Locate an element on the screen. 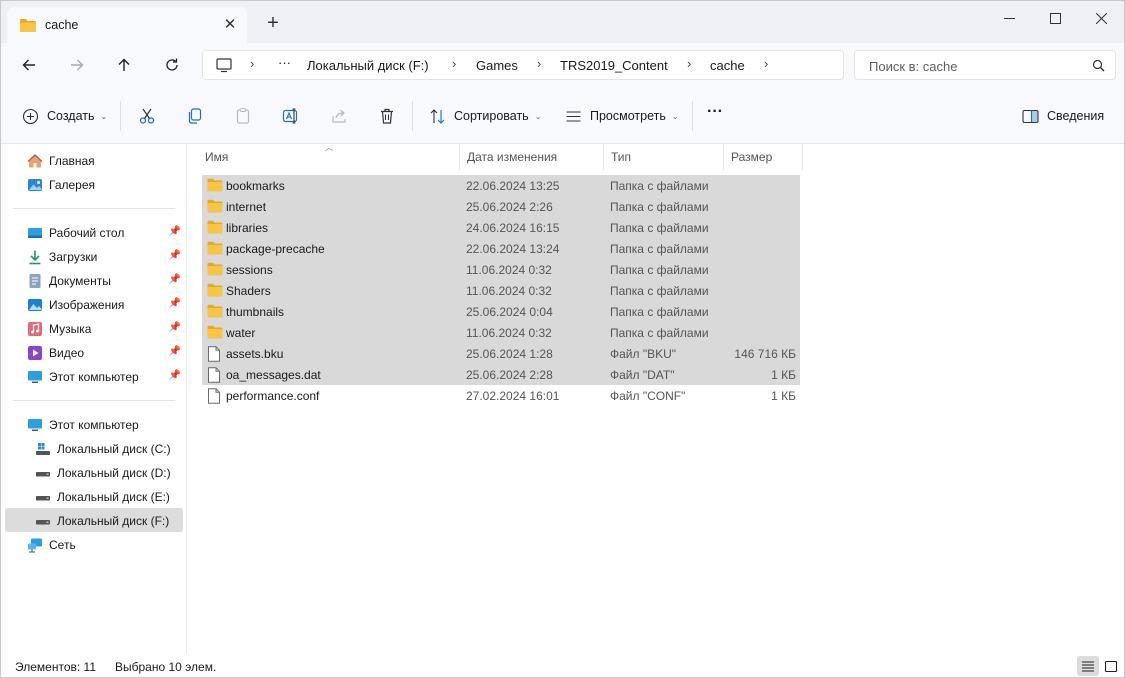 The image size is (1125, 678). refresh-icon is located at coordinates (172, 64).